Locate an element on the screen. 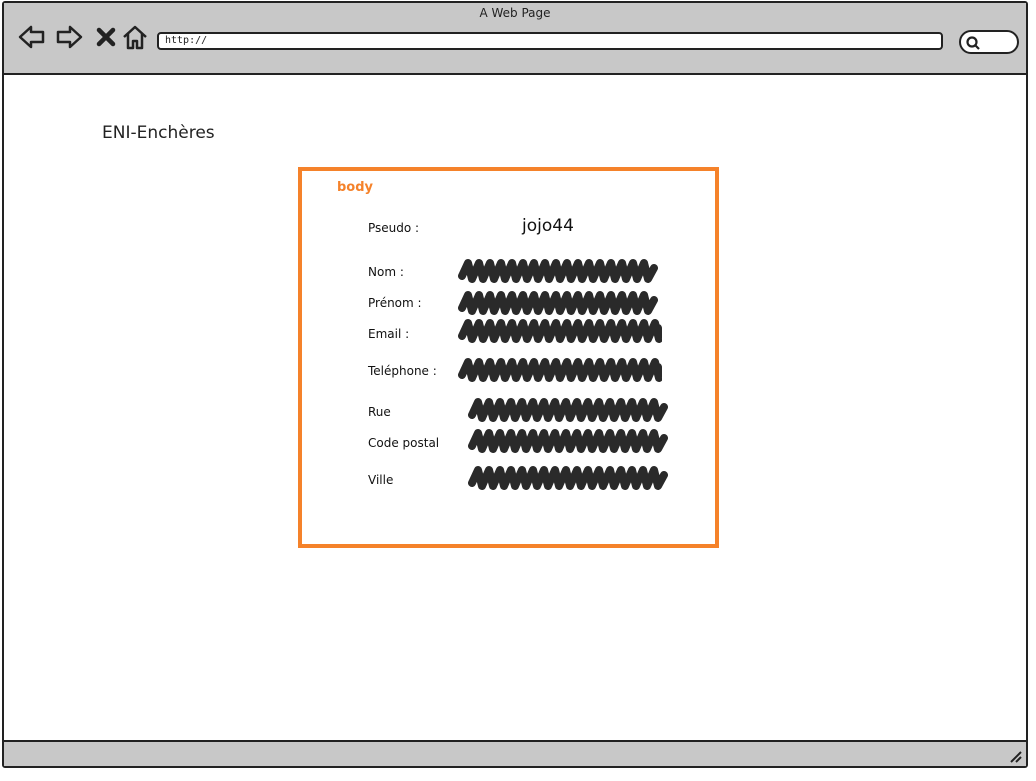 The height and width of the screenshot is (781, 1036). forward-arrow-icon is located at coordinates (69, 37).